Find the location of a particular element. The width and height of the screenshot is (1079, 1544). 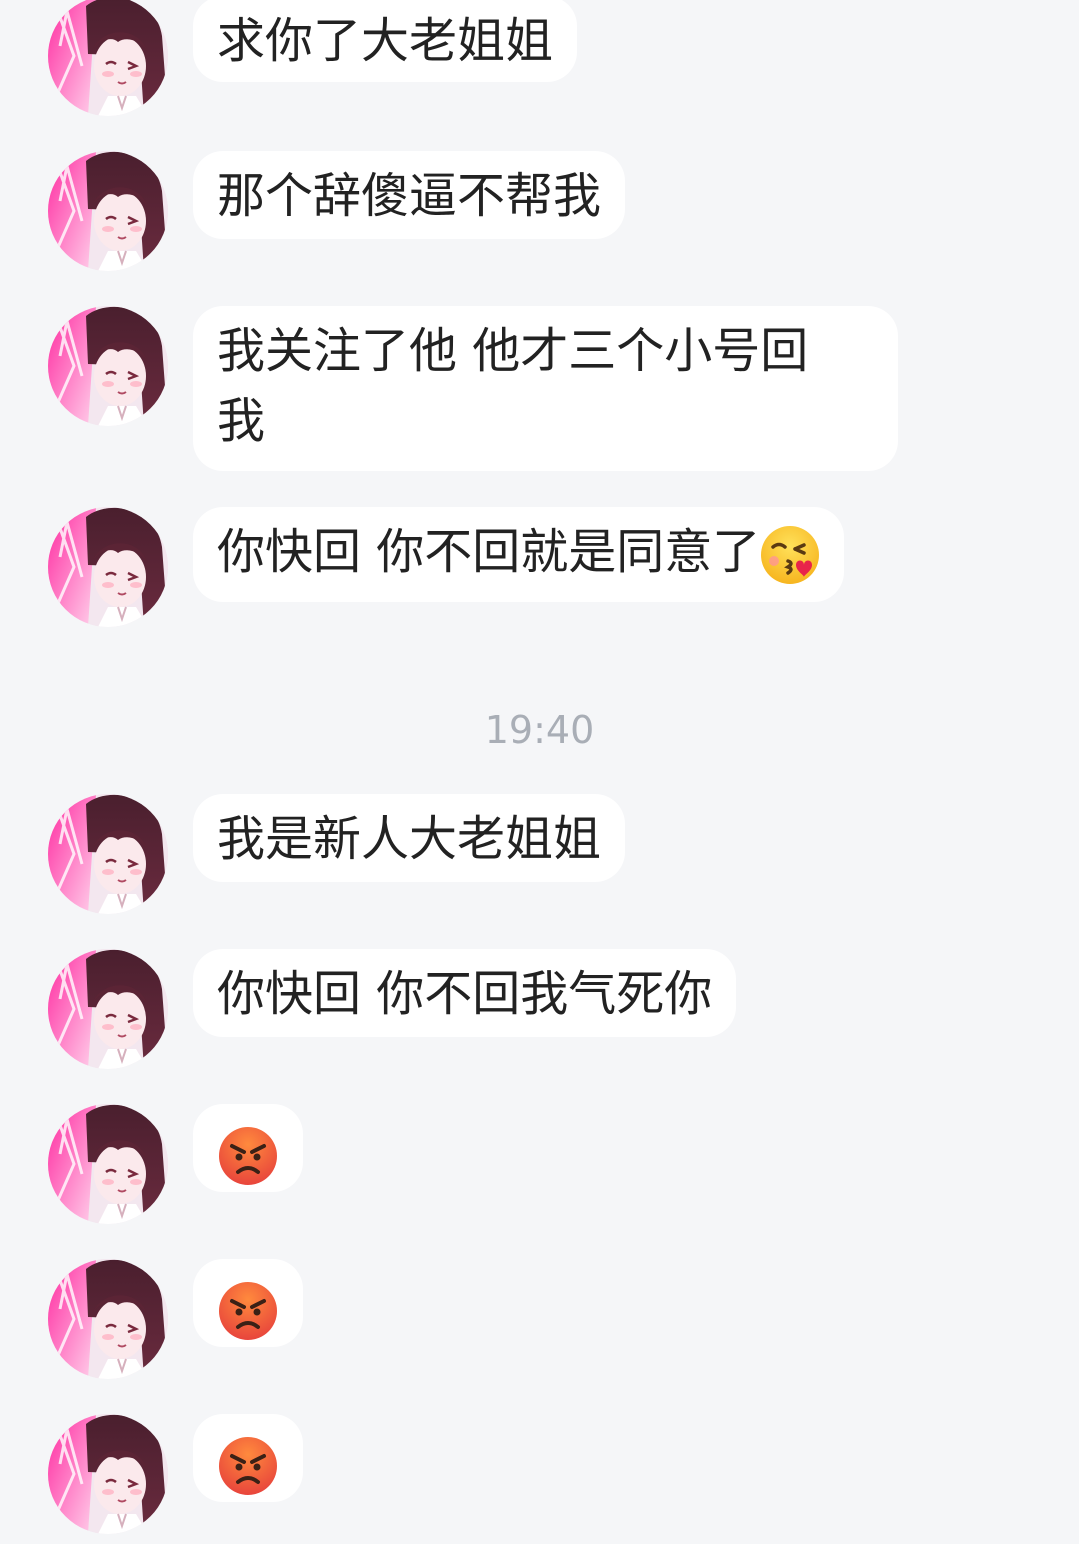

message-text: 你快回 你不回我气死你 is located at coordinates (465, 994).